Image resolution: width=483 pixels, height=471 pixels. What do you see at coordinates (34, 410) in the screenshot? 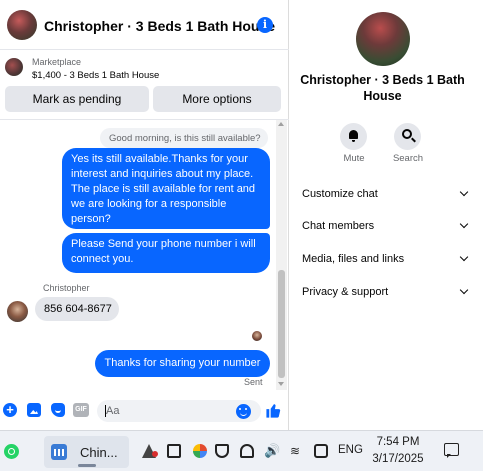
I see `image-icon` at bounding box center [34, 410].